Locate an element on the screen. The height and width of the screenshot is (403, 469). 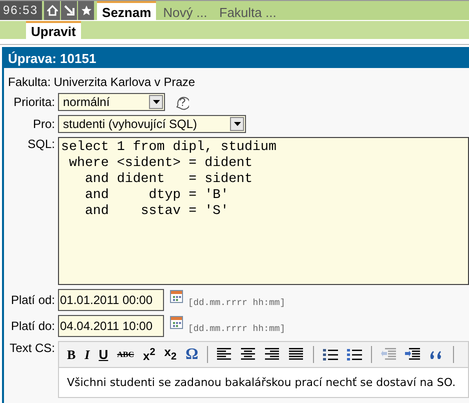
field-label: SQL: is located at coordinates (40, 144).